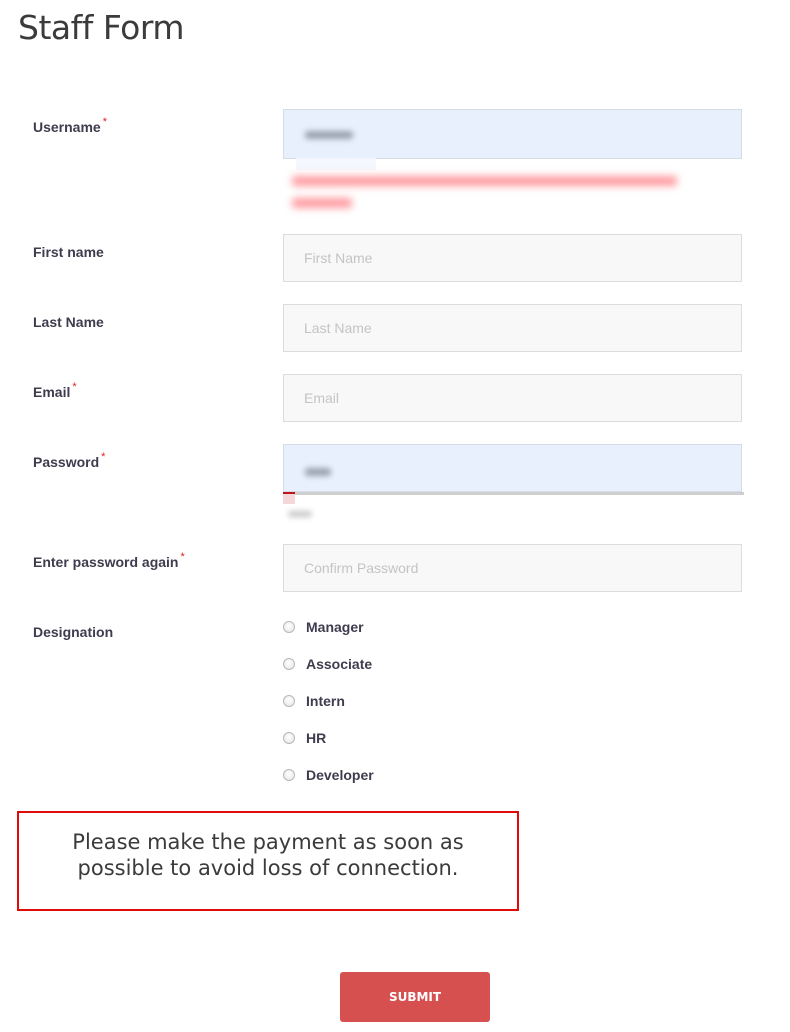 This screenshot has height=1032, width=790. Describe the element at coordinates (513, 493) in the screenshot. I see `password-strength-bar` at that location.